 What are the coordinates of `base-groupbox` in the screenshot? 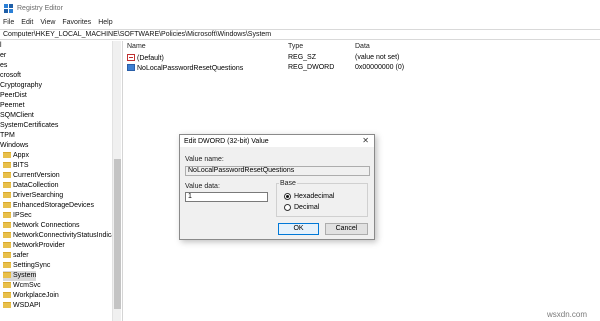 It's located at (322, 200).